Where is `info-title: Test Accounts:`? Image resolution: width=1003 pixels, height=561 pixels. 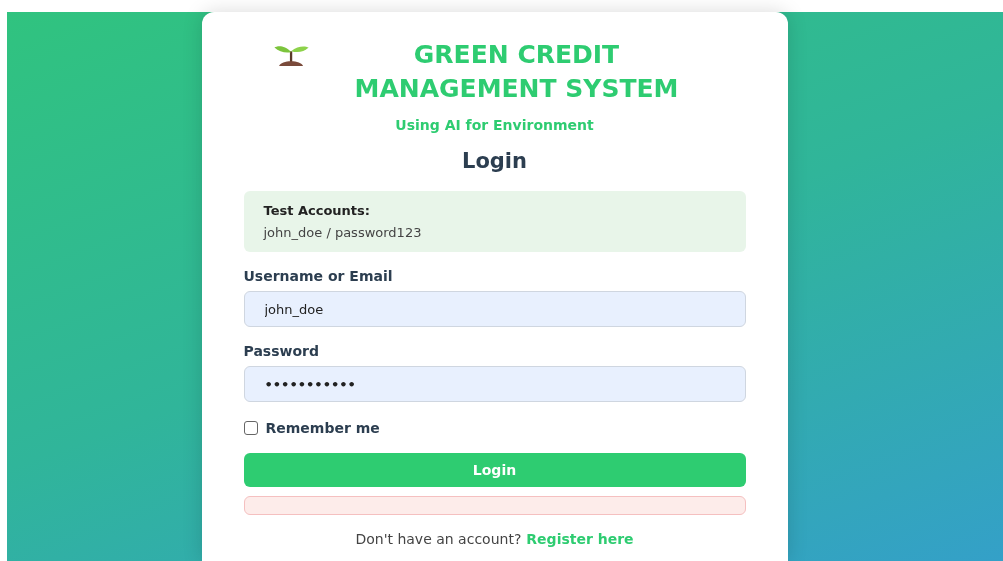
info-title: Test Accounts: is located at coordinates (317, 210).